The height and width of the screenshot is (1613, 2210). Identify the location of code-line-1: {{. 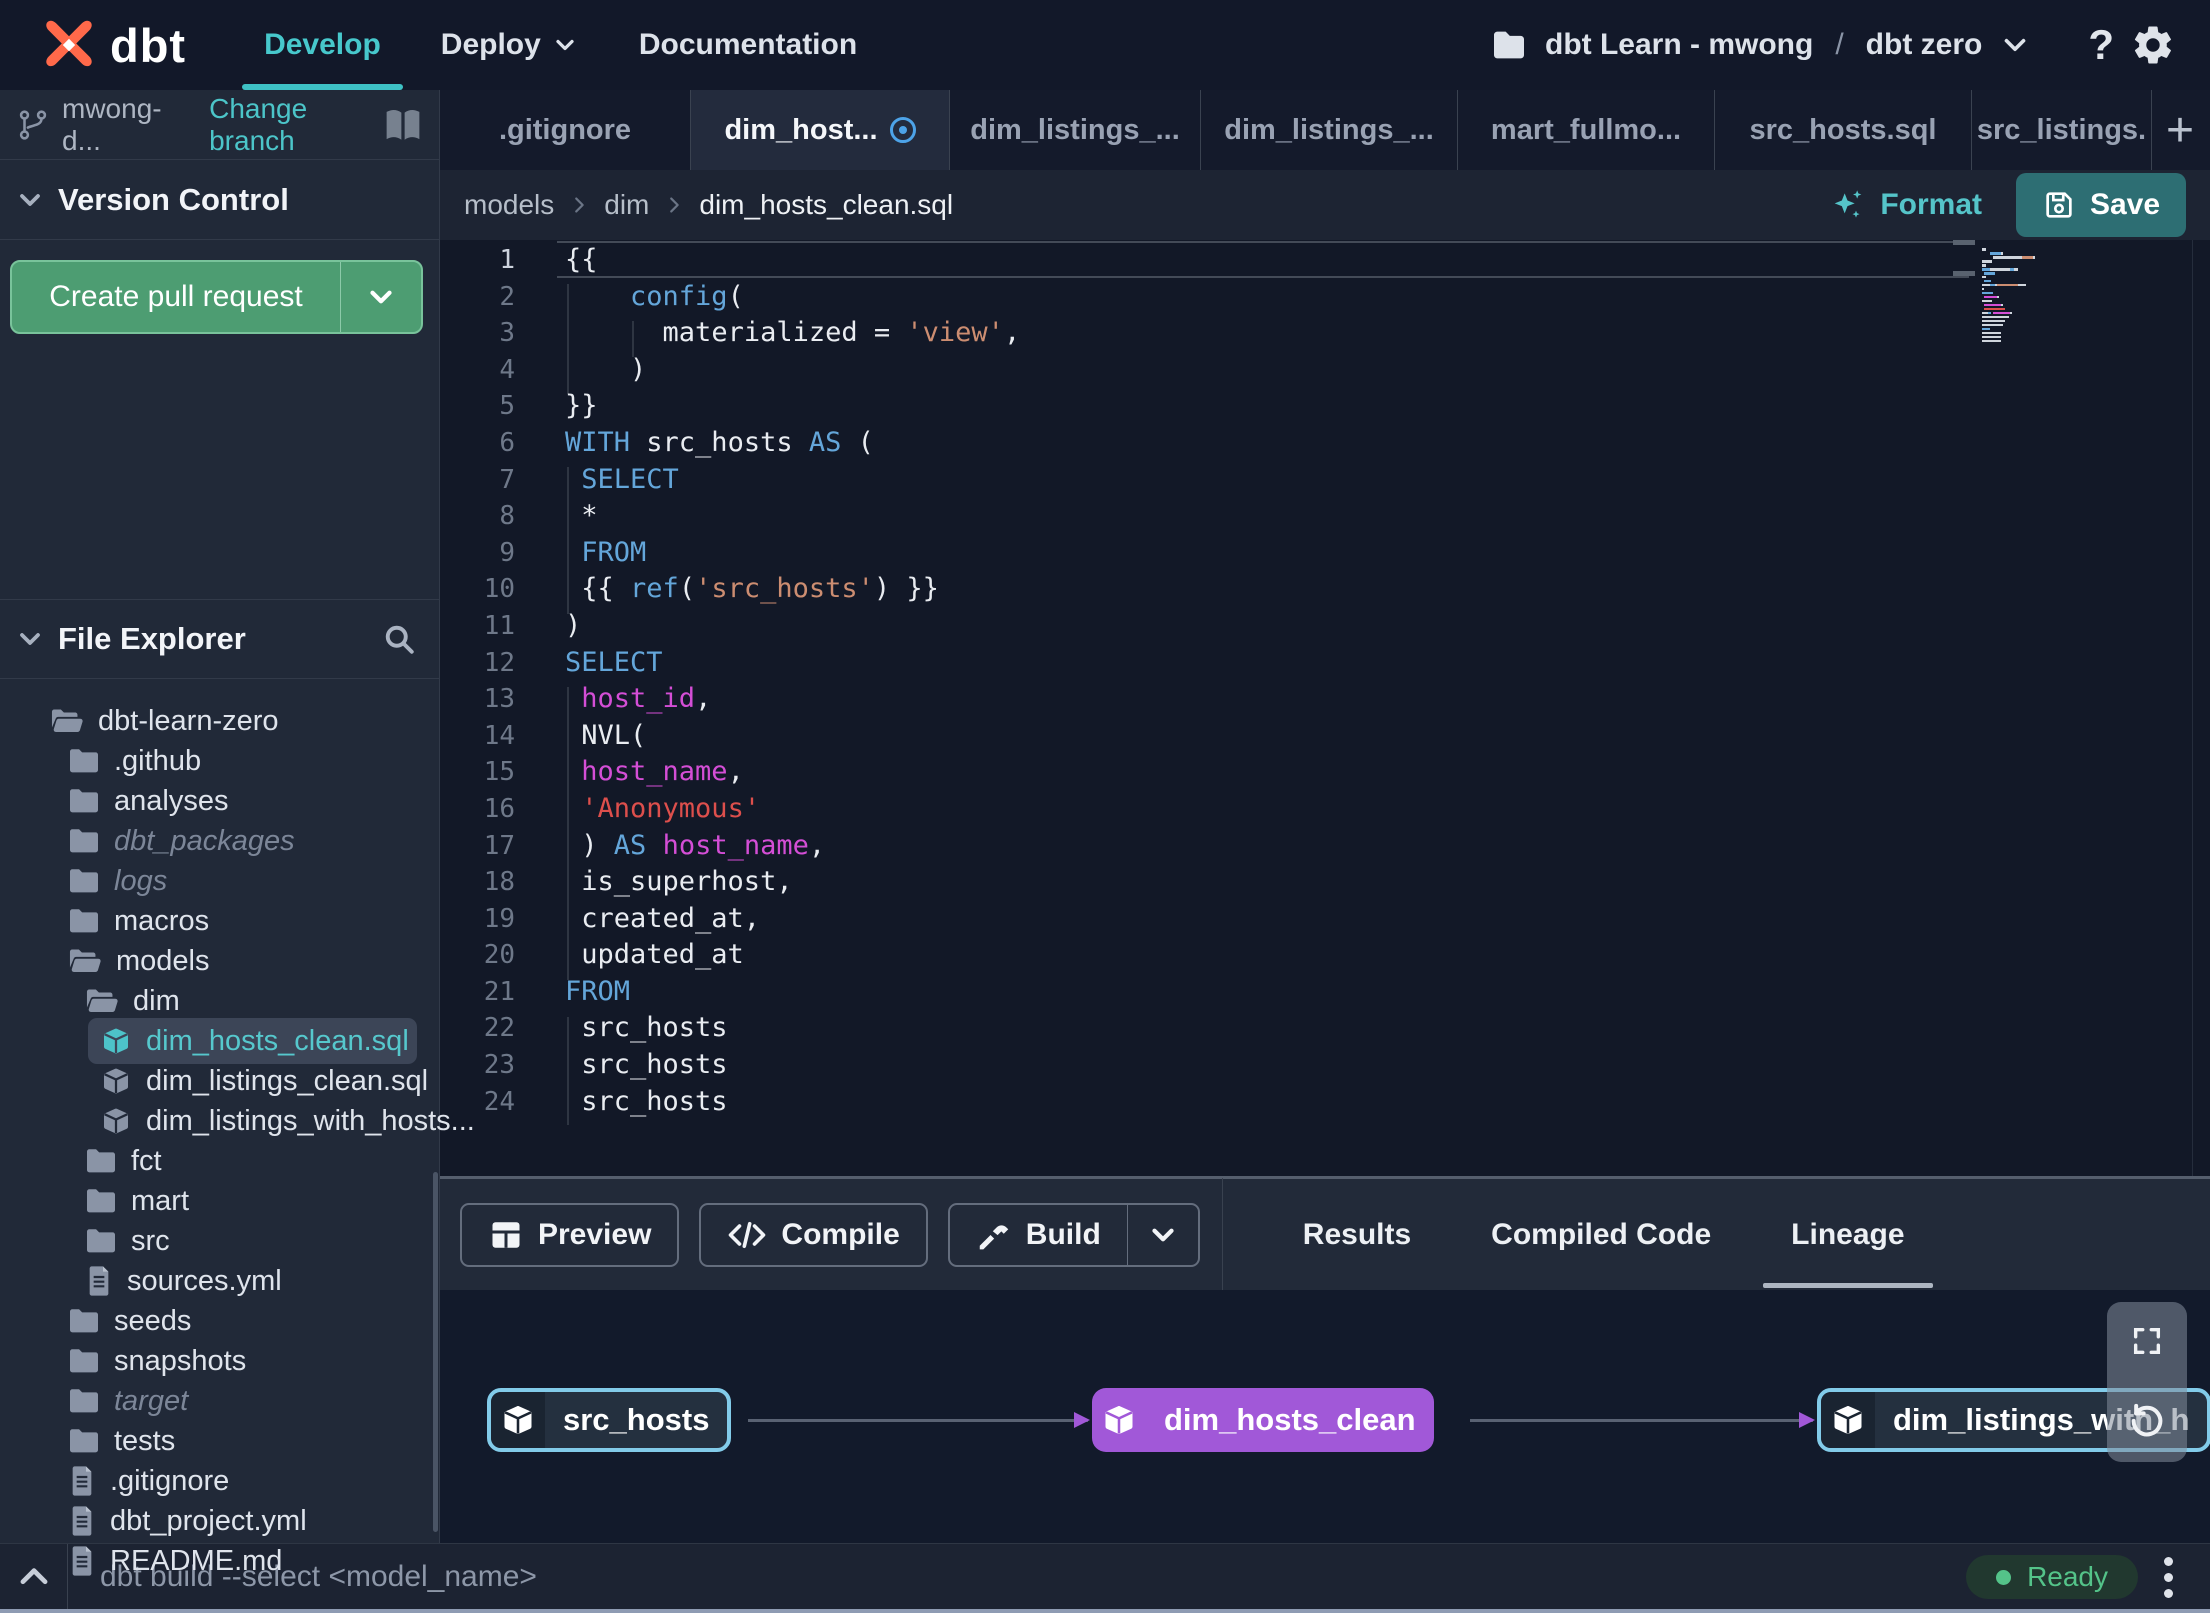
(581, 259).